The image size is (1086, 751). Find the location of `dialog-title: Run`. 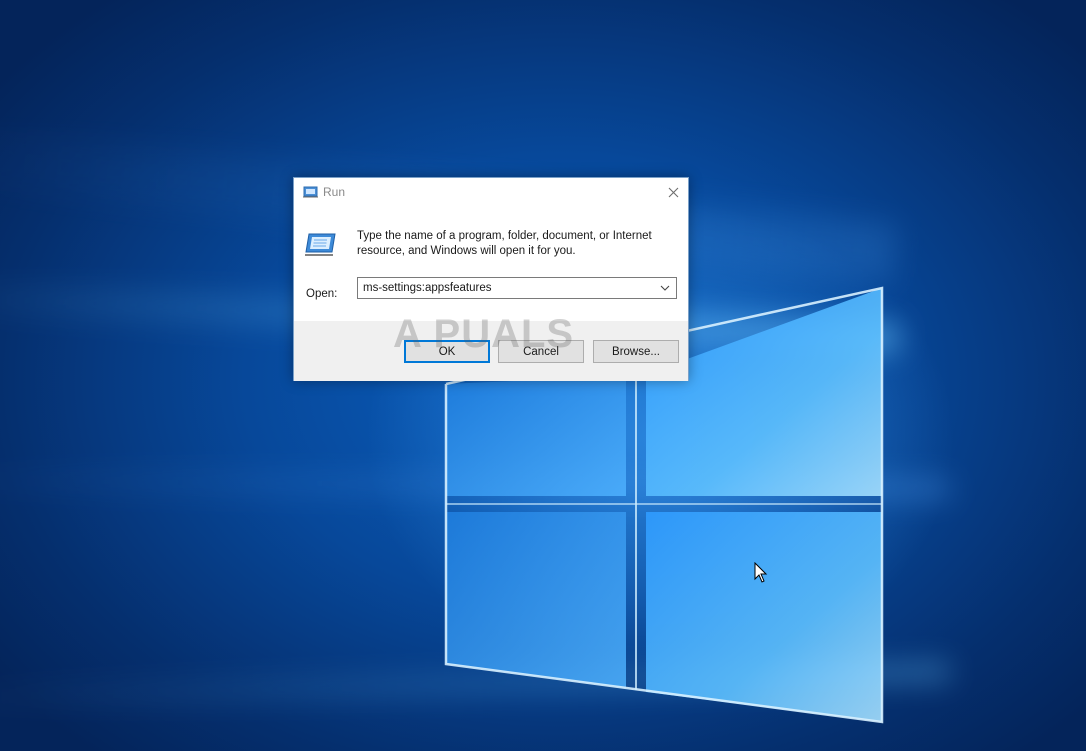

dialog-title: Run is located at coordinates (334, 192).